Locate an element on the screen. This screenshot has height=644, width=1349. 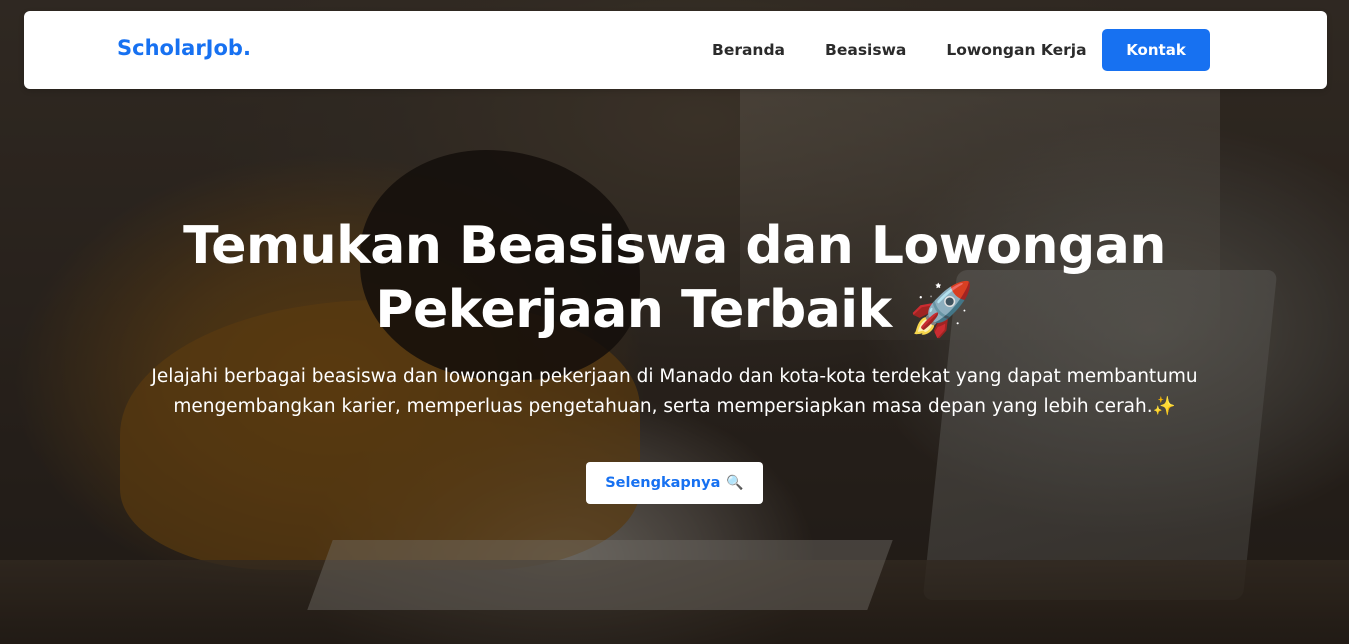
nav-link-beasiswa: Beasiswa is located at coordinates (865, 50).